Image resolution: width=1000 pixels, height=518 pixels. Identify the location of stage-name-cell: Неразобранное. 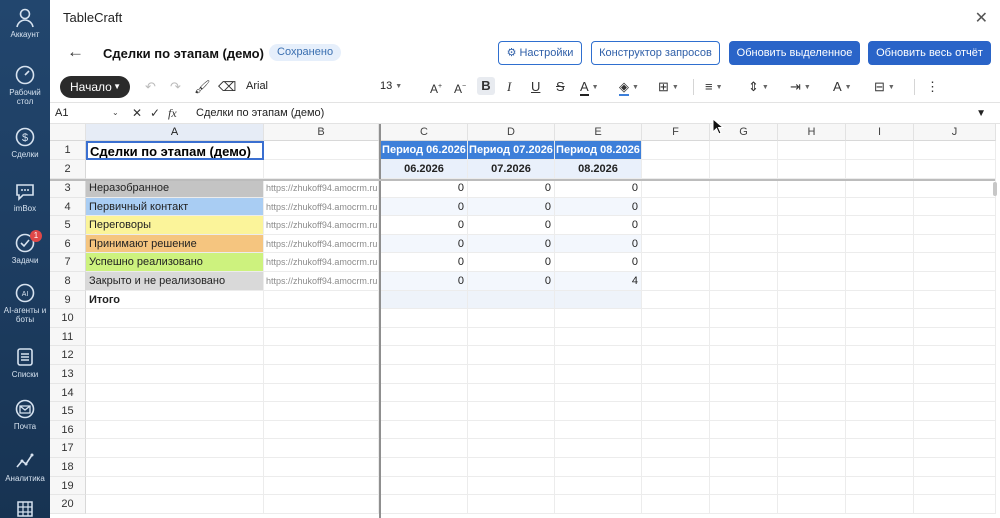
(175, 188).